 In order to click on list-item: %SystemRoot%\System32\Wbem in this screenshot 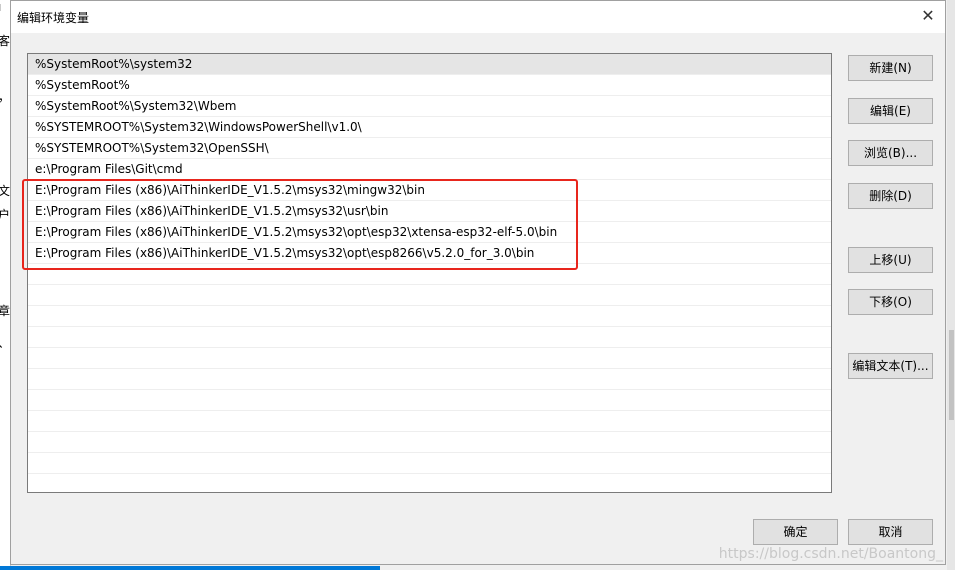, I will do `click(429, 106)`.